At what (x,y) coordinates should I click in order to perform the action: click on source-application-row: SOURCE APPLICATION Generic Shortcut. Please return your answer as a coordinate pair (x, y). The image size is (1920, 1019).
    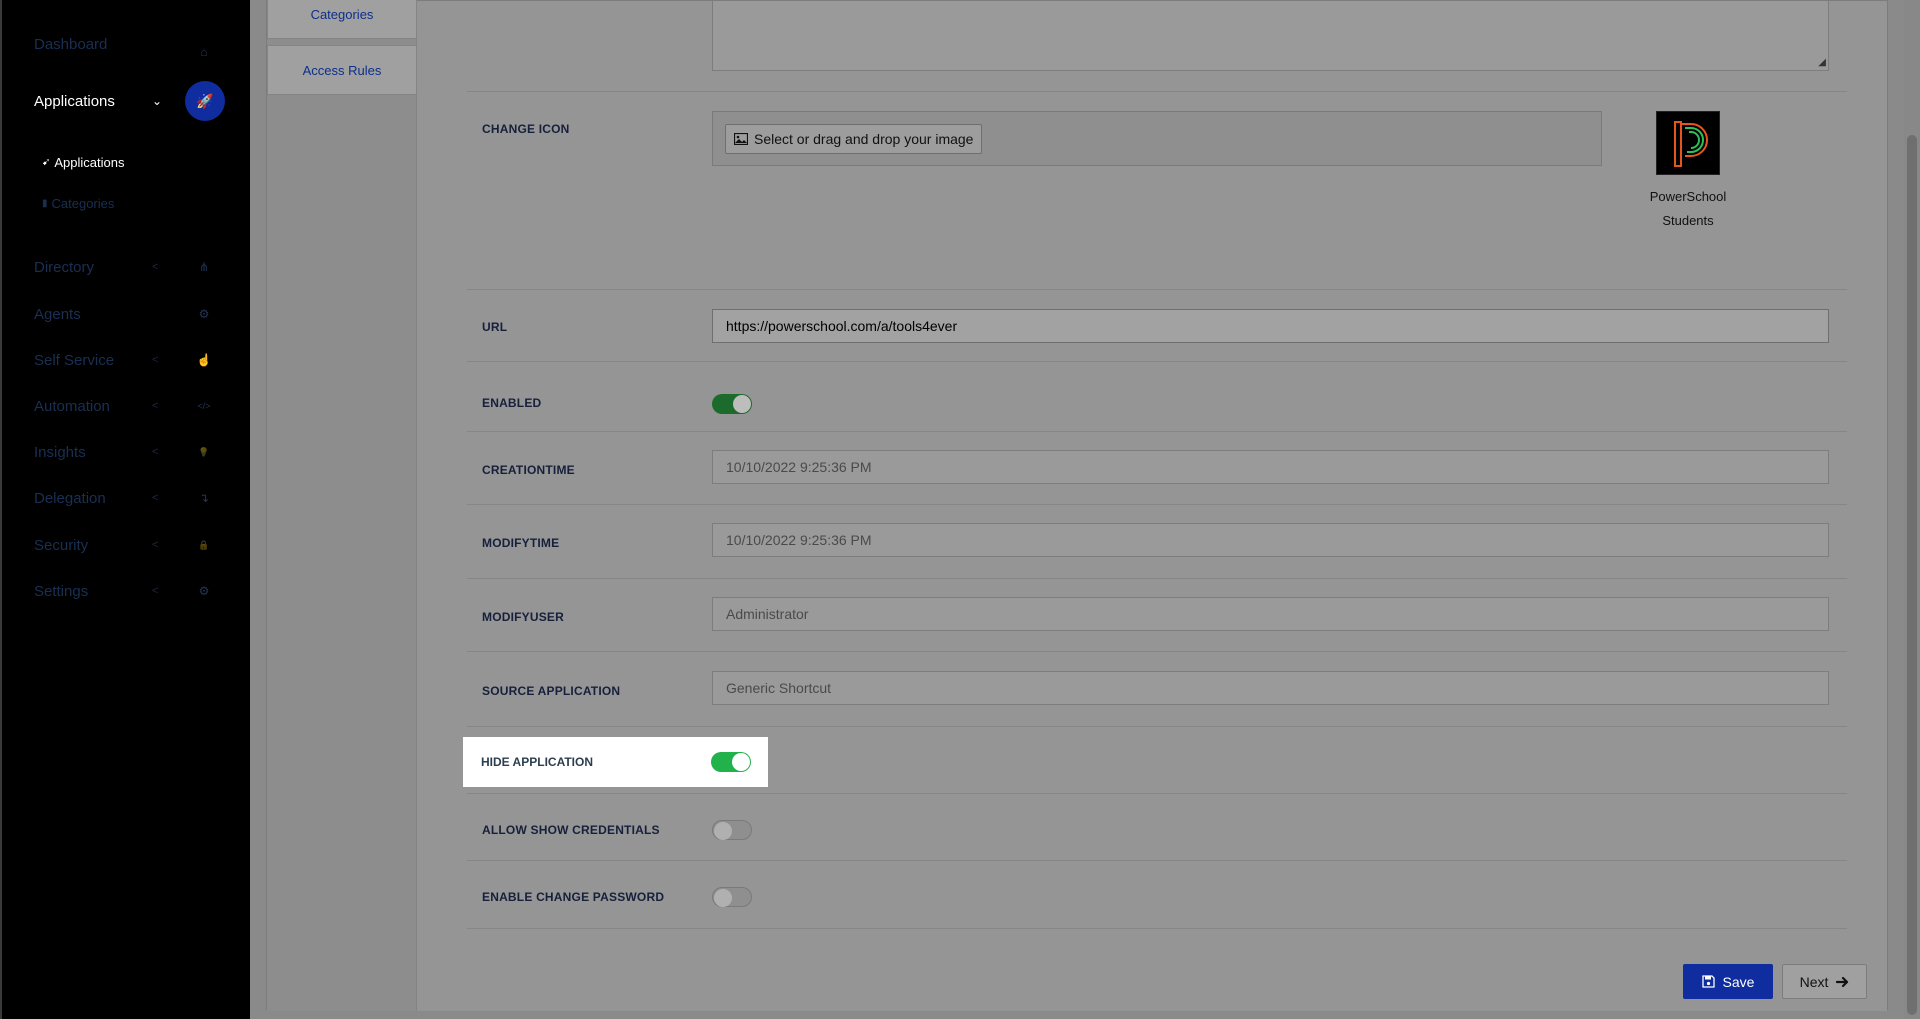
    Looking at the image, I should click on (1157, 690).